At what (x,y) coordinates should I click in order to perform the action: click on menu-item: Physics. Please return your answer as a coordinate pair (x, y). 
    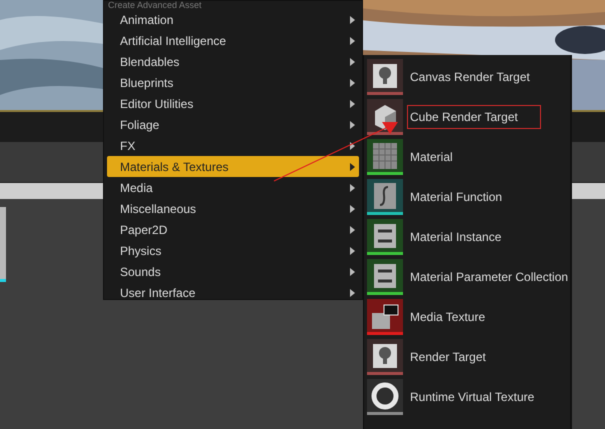
    Looking at the image, I should click on (233, 250).